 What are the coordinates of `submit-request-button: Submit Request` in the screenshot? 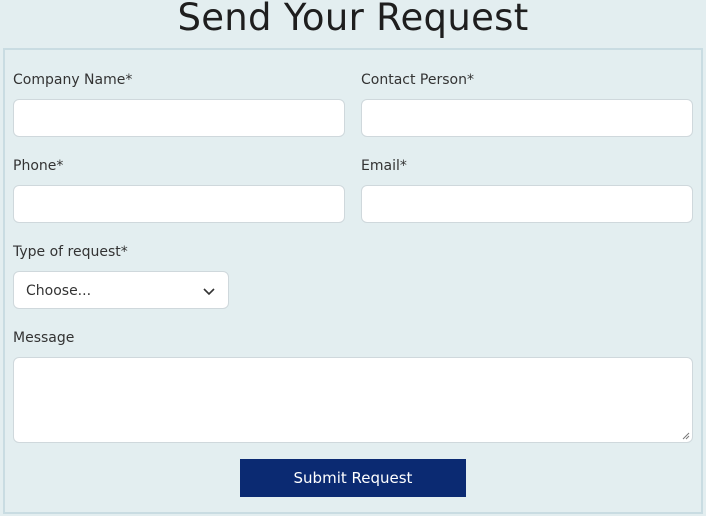 It's located at (353, 478).